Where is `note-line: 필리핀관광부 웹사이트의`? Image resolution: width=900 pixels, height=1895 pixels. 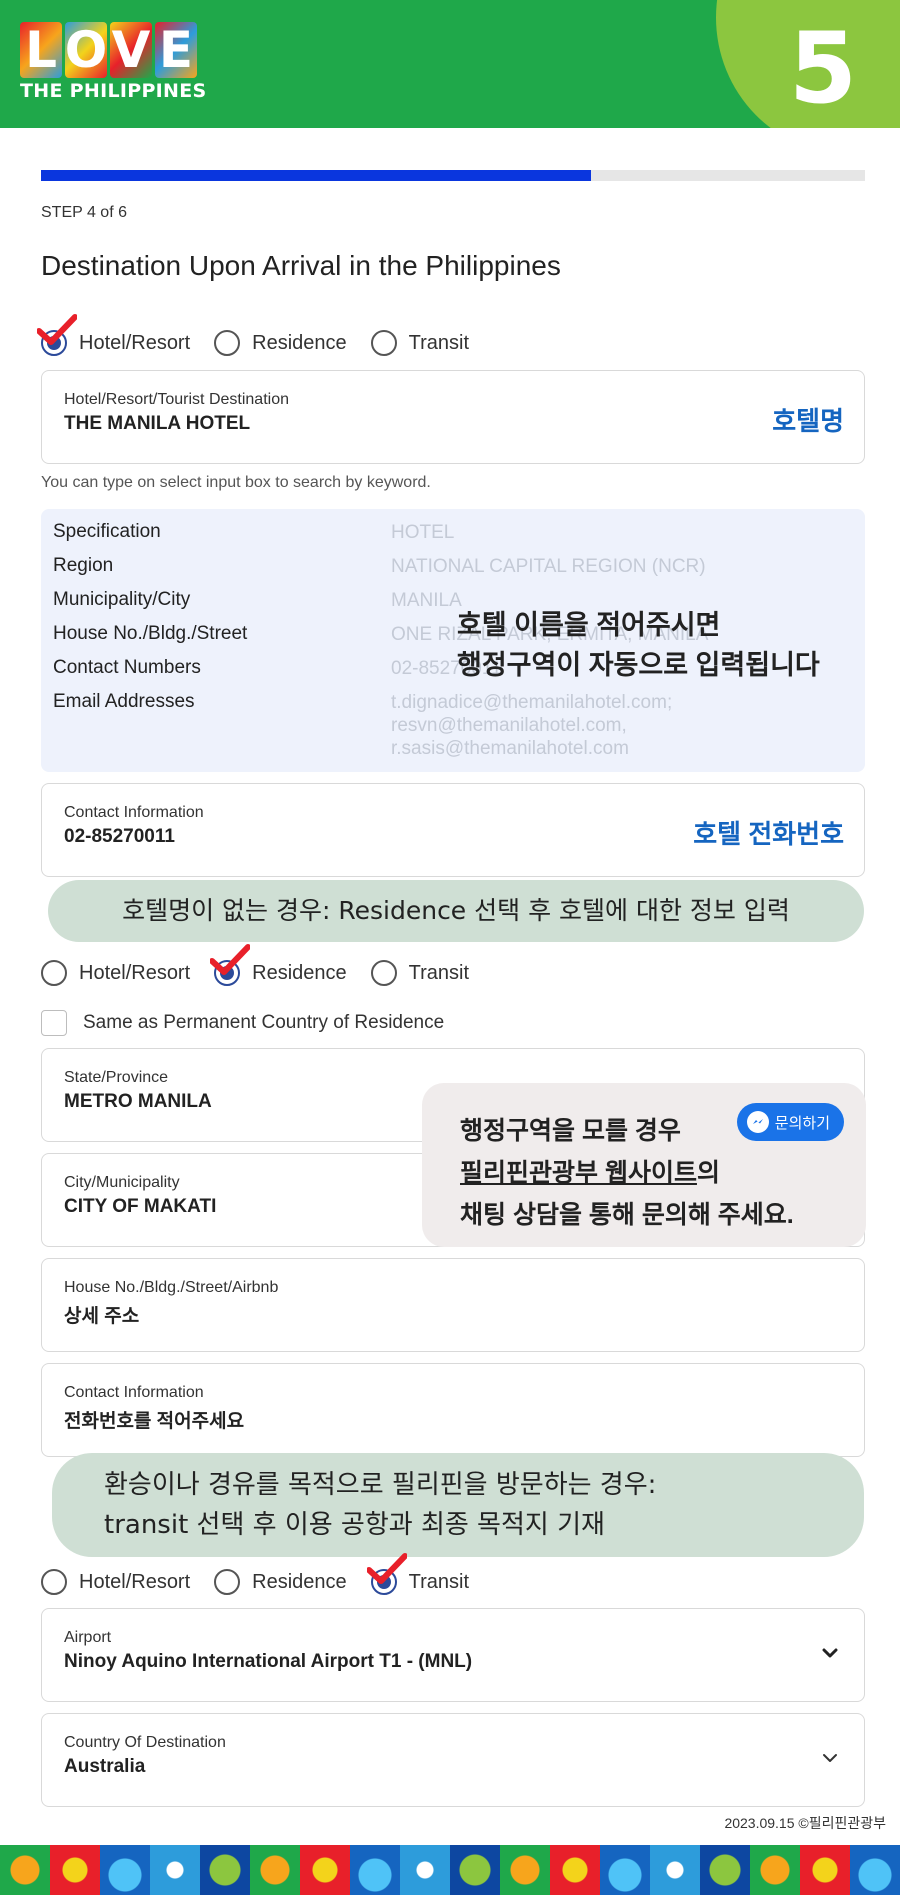
note-line: 필리핀관광부 웹사이트의 is located at coordinates (590, 1171).